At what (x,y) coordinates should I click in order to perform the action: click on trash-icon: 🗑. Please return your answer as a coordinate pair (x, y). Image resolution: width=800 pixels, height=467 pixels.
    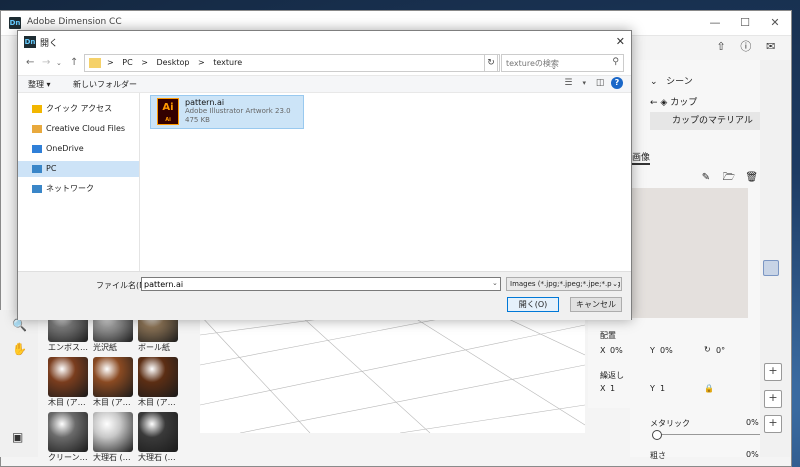
    Looking at the image, I should click on (752, 177).